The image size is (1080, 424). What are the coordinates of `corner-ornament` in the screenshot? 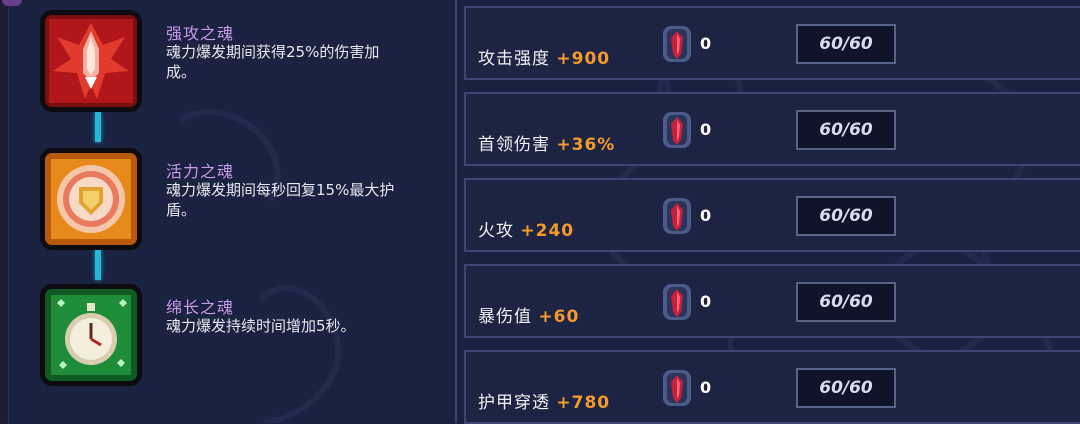 It's located at (12, 3).